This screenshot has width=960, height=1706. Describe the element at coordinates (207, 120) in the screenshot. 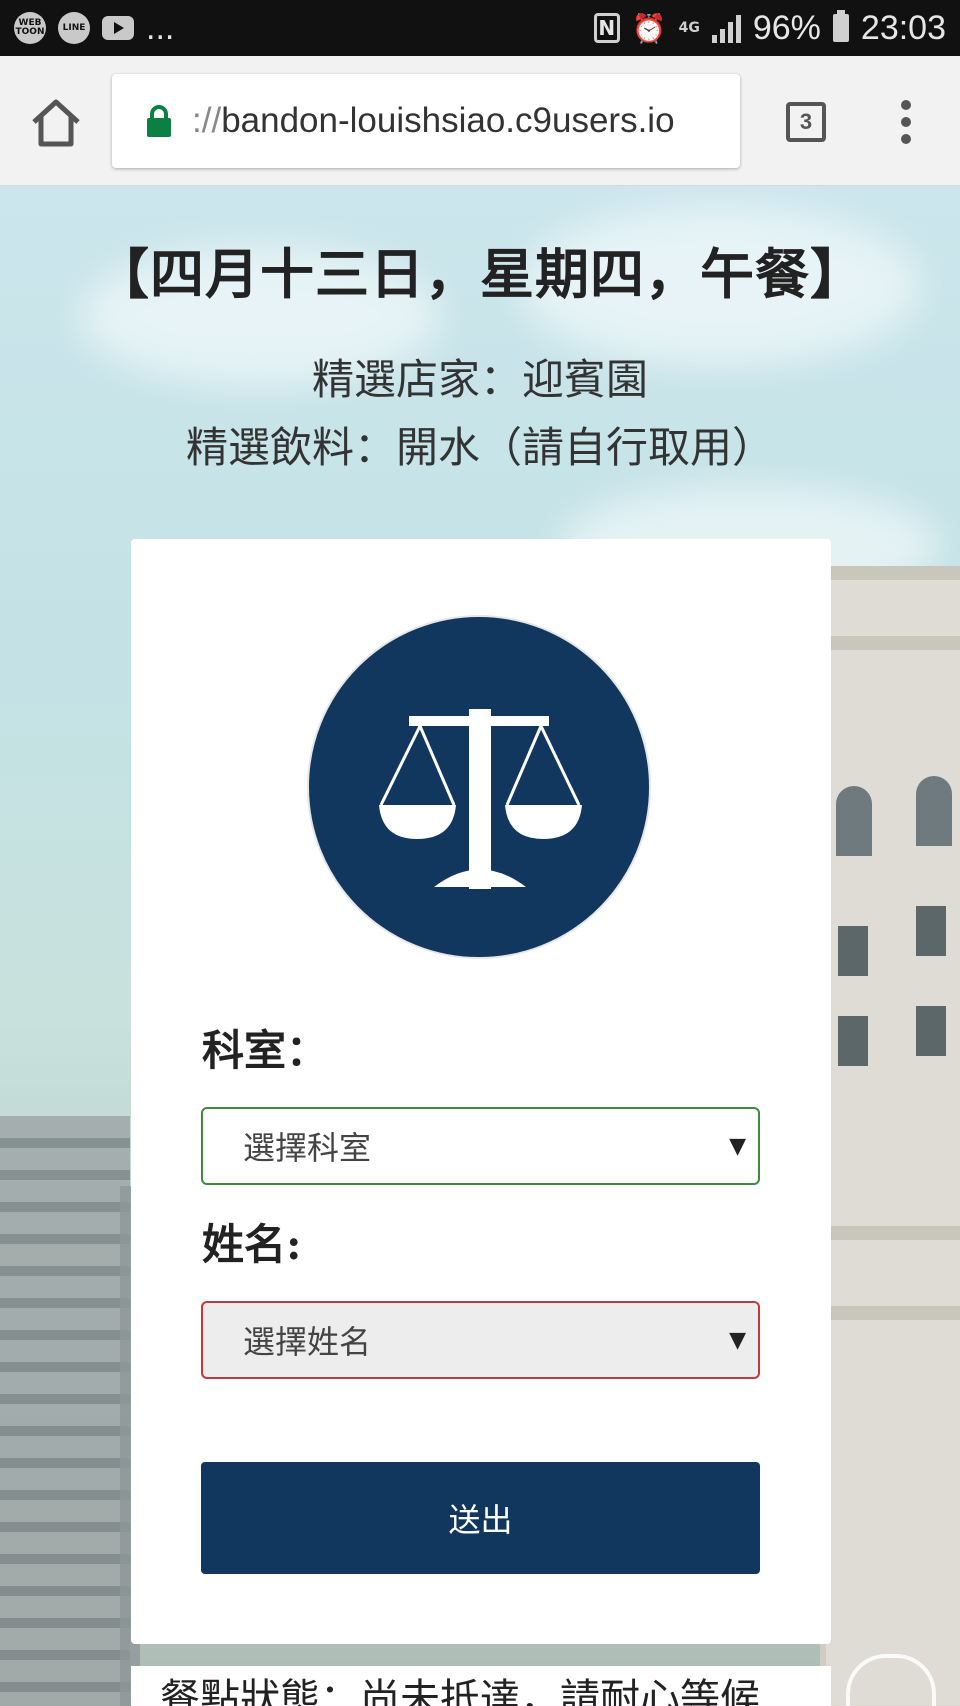

I see `url-scheme: ://` at that location.